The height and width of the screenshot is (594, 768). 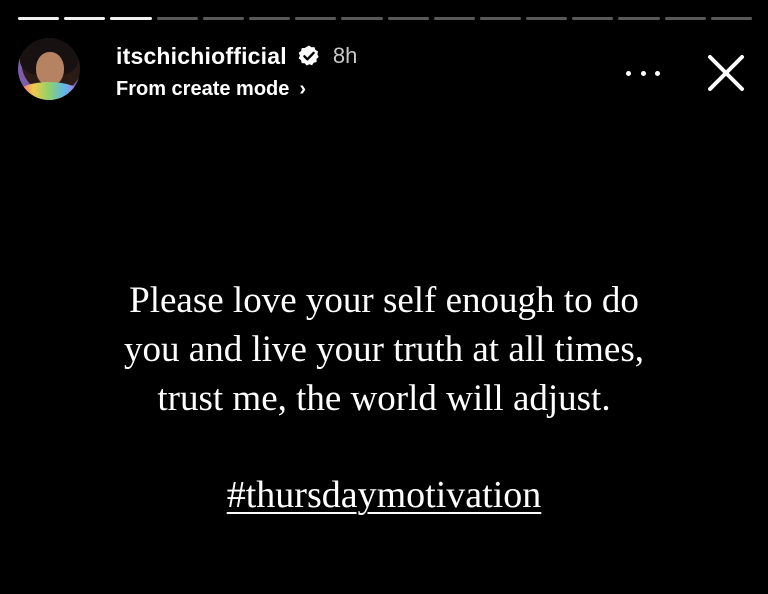 I want to click on username-link: itschichiofficial, so click(x=201, y=56).